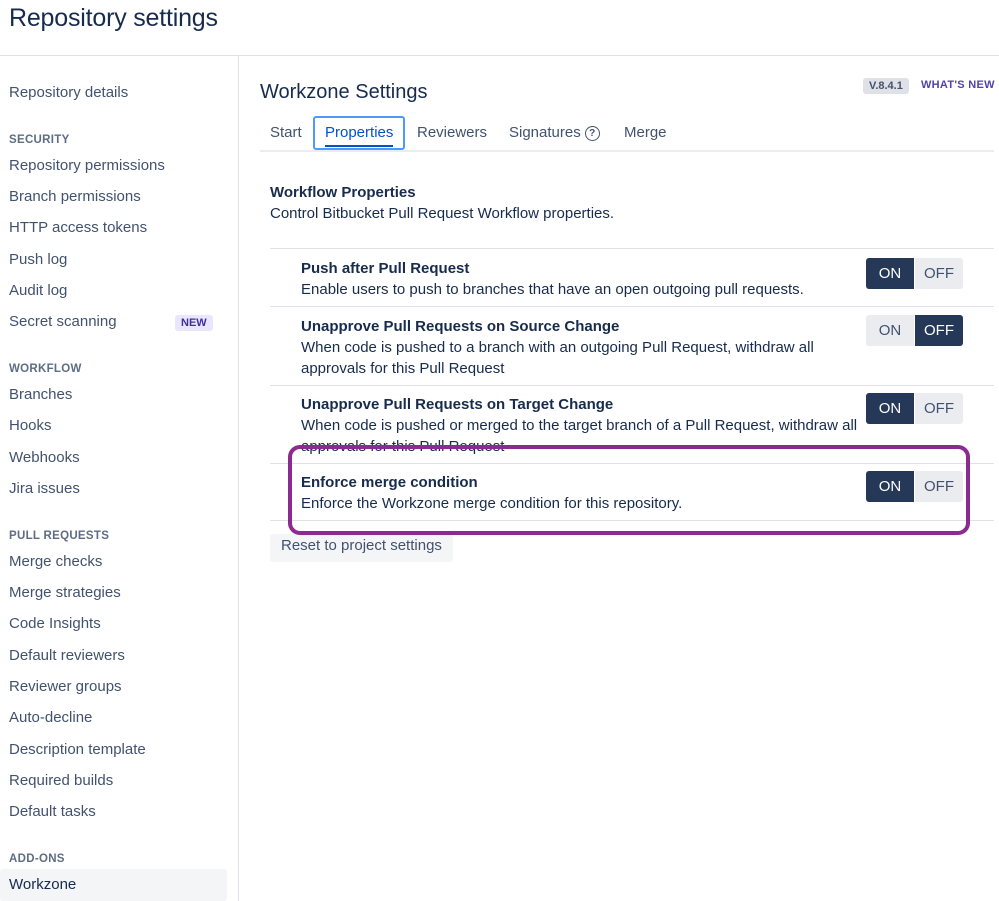  Describe the element at coordinates (37, 859) in the screenshot. I see `sidebar-heading-add-ons: ADD-ONS` at that location.